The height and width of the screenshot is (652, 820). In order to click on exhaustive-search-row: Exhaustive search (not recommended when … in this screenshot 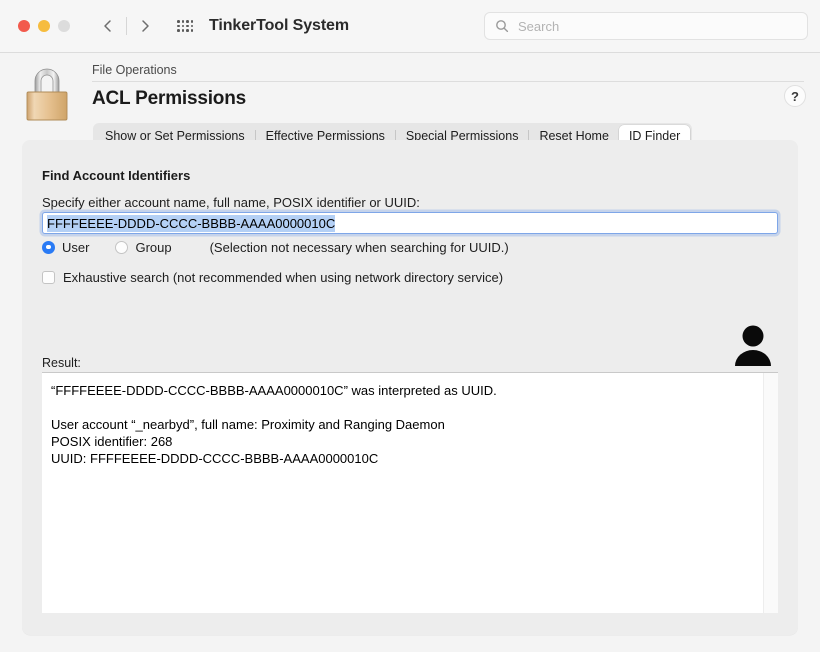, I will do `click(272, 277)`.